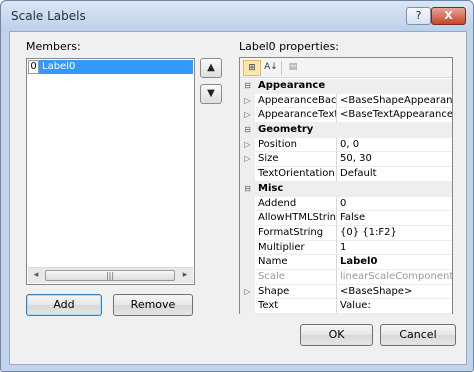 The width and height of the screenshot is (474, 372). Describe the element at coordinates (116, 67) in the screenshot. I see `member-name: Label0` at that location.